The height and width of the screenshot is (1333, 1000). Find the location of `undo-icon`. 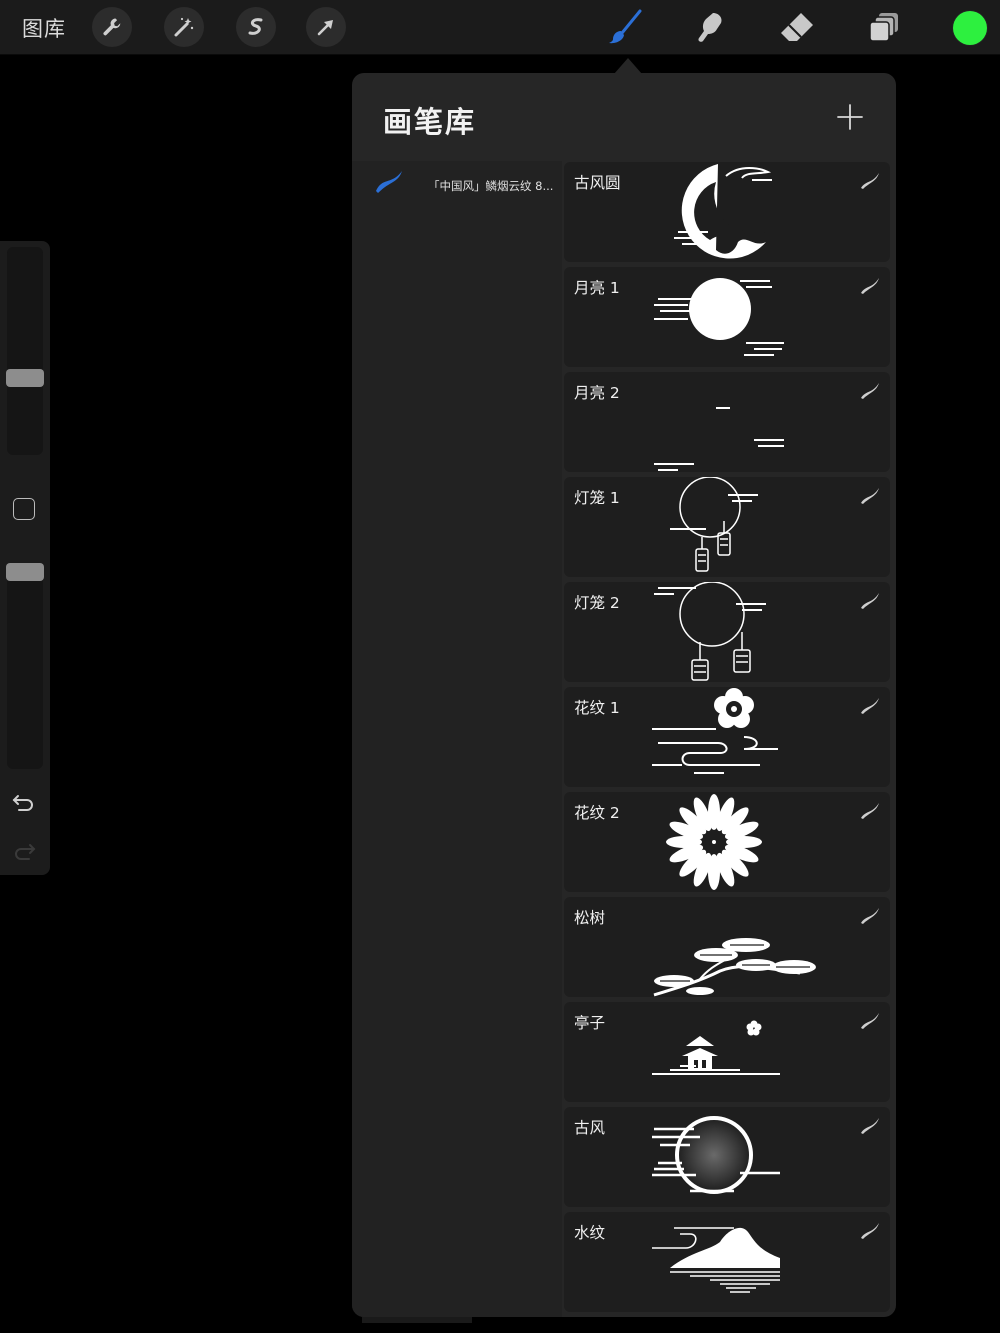

undo-icon is located at coordinates (24, 802).